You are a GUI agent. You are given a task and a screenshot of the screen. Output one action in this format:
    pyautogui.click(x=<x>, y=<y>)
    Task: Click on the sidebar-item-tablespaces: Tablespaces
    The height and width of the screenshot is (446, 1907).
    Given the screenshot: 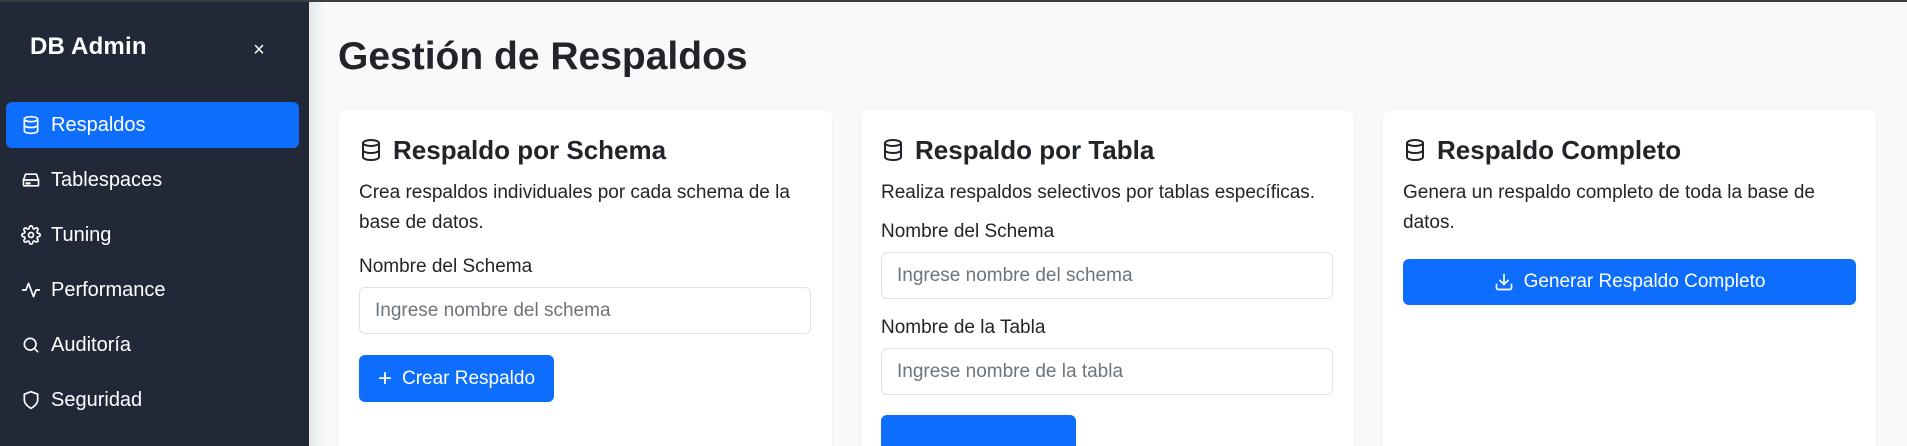 What is the action you would take?
    pyautogui.click(x=152, y=180)
    